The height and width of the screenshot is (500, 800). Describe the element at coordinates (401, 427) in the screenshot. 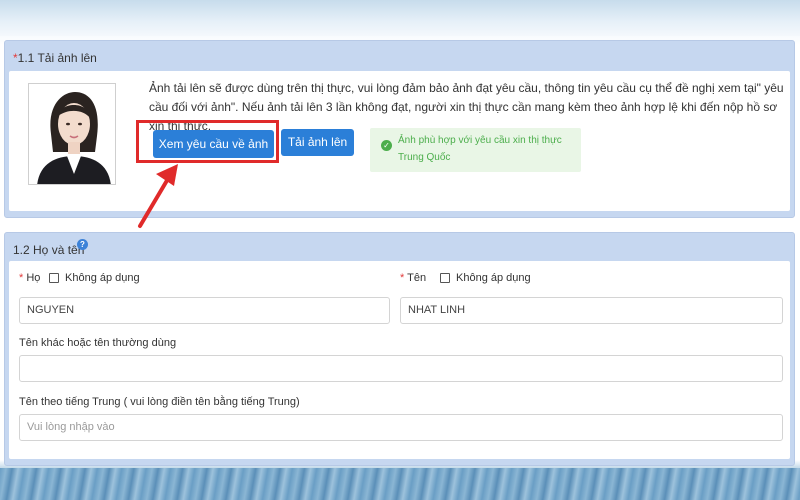

I see `chinese-name-input: Vui lòng nhập vào` at that location.